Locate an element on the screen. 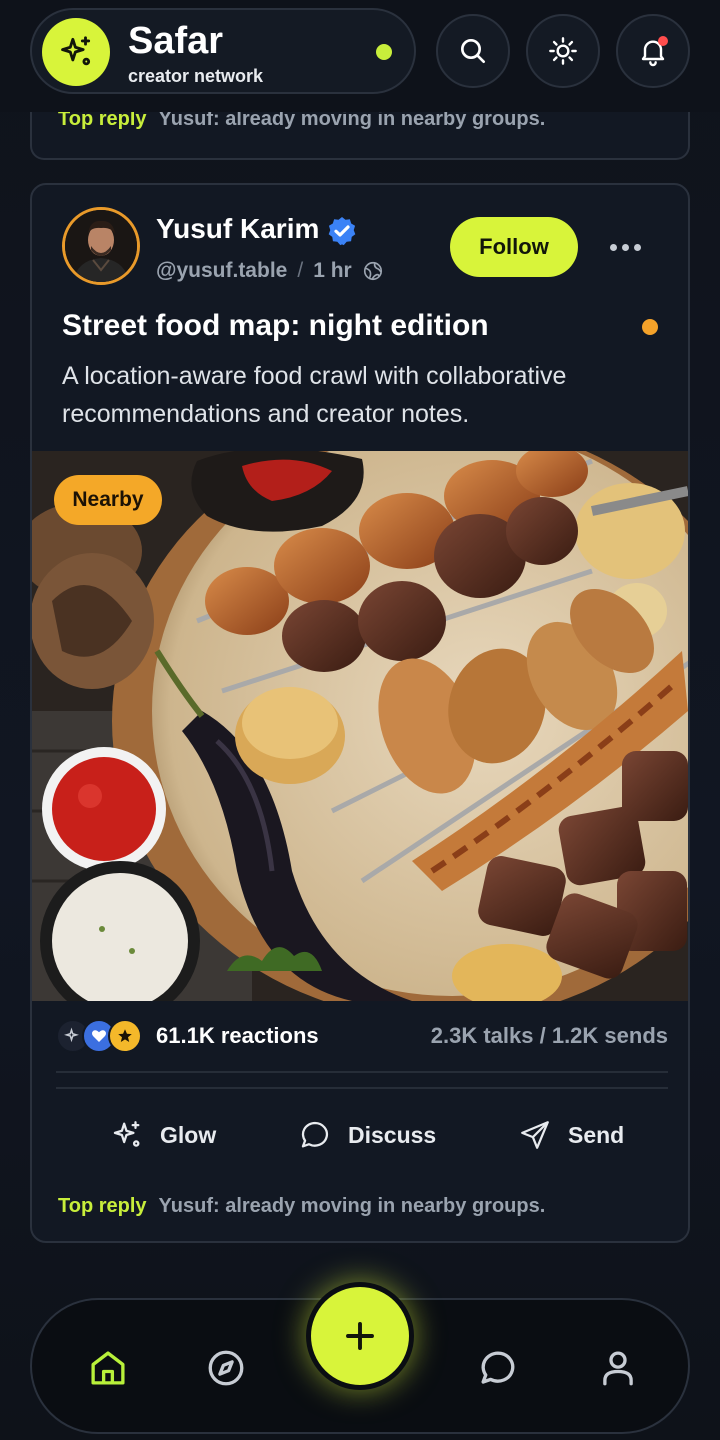 This screenshot has height=1440, width=720. talks-sends-count: 2.3K talks / 1.2K sends is located at coordinates (549, 1036).